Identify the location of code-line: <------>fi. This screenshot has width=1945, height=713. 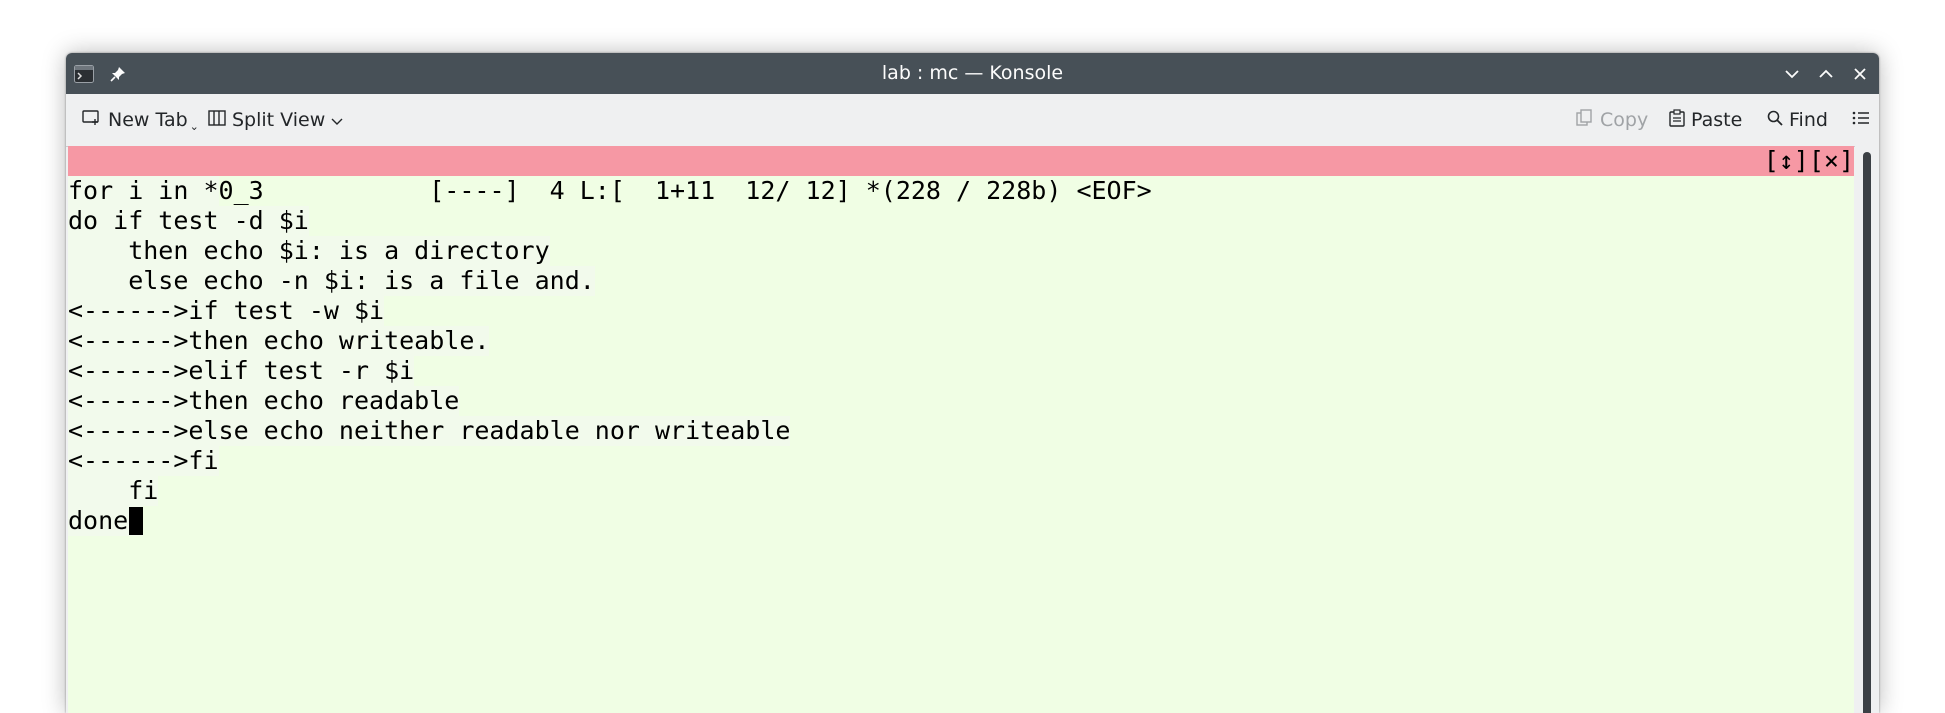
(143, 461).